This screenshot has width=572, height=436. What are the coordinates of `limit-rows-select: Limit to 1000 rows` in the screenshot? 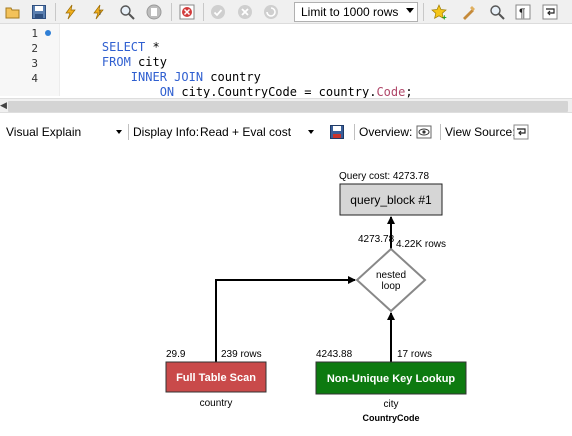 It's located at (356, 12).